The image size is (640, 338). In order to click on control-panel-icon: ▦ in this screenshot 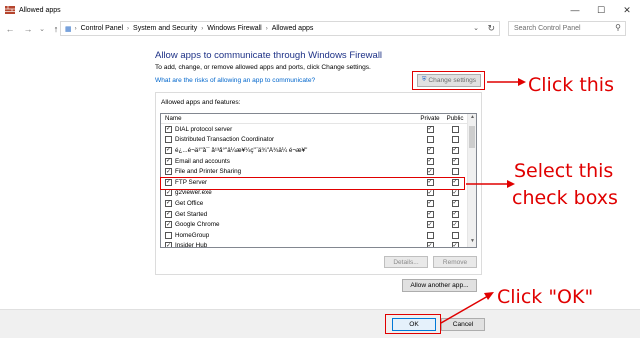, I will do `click(68, 29)`.